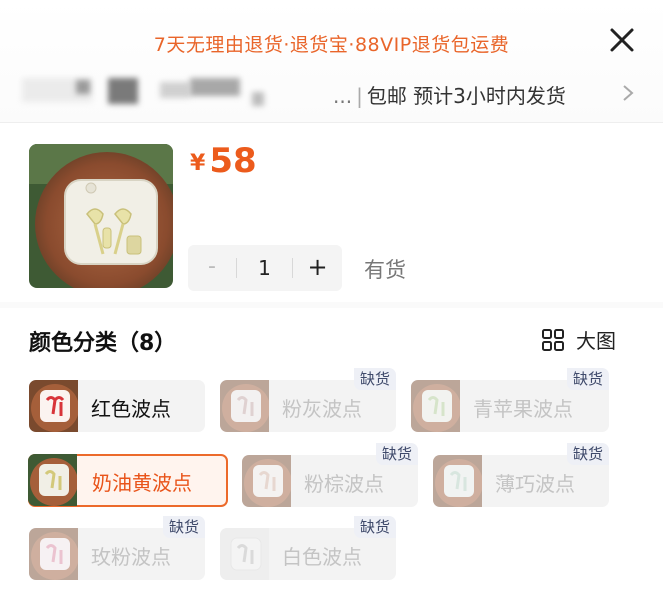  Describe the element at coordinates (233, 161) in the screenshot. I see `price-value: 58` at that location.